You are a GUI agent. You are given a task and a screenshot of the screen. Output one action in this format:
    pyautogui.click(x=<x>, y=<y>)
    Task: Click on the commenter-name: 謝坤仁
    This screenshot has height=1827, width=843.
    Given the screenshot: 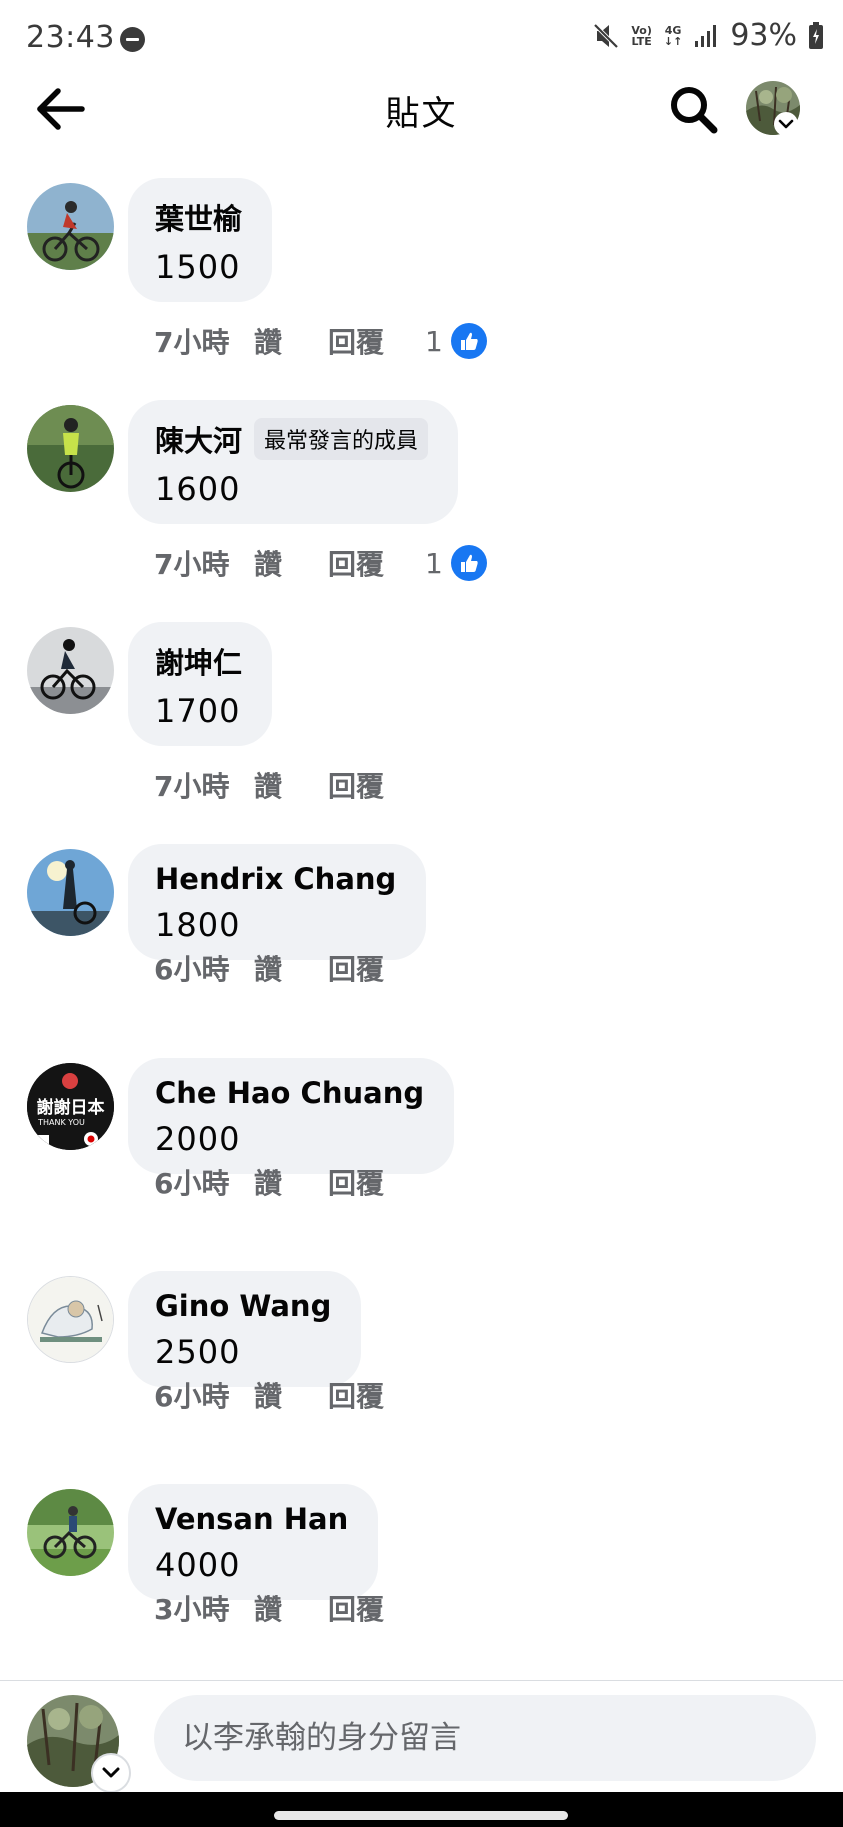 What is the action you would take?
    pyautogui.click(x=198, y=661)
    